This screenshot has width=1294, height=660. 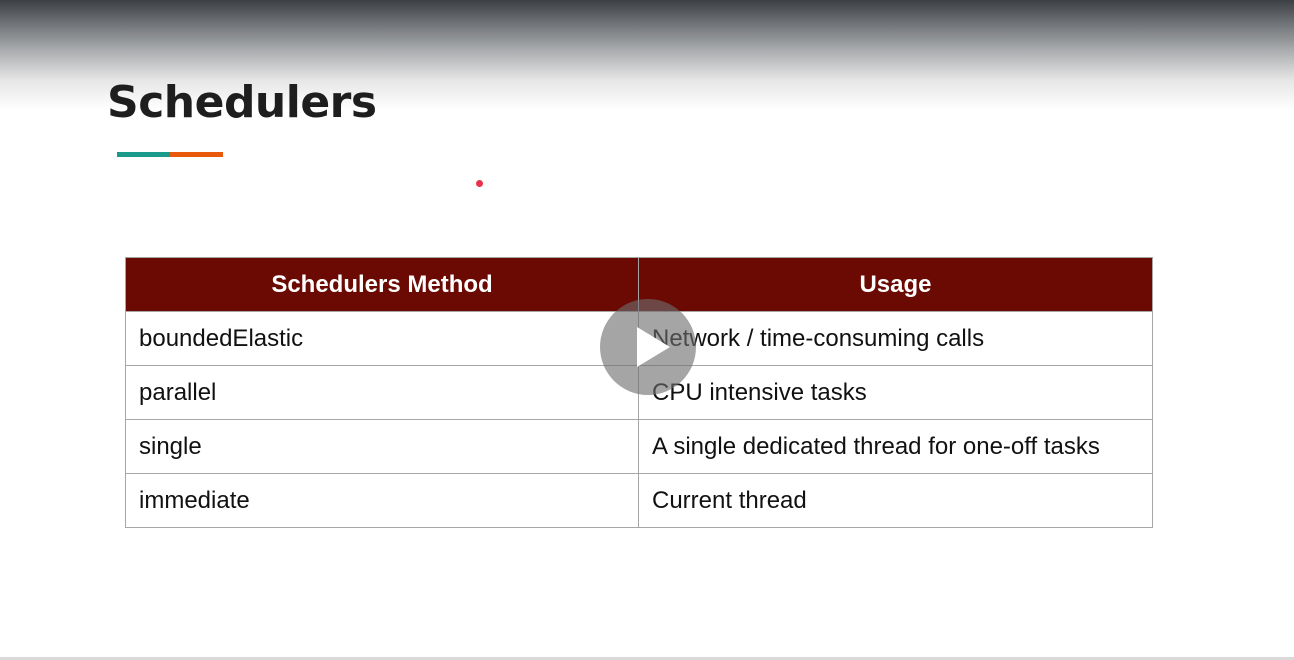 What do you see at coordinates (382, 392) in the screenshot?
I see `method-cell: parallel` at bounding box center [382, 392].